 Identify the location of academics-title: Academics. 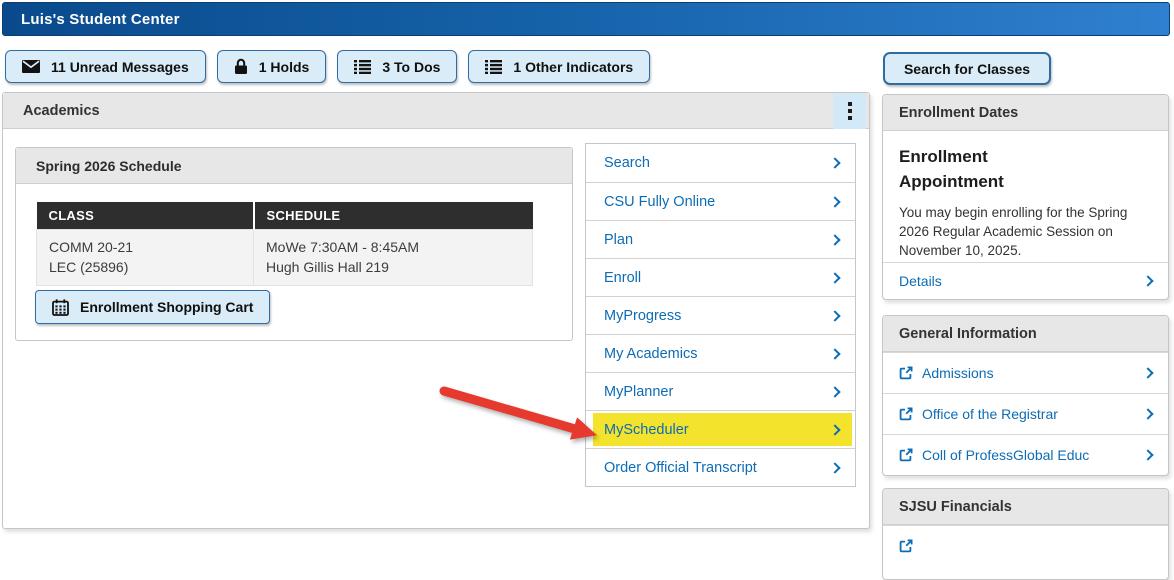
(61, 110).